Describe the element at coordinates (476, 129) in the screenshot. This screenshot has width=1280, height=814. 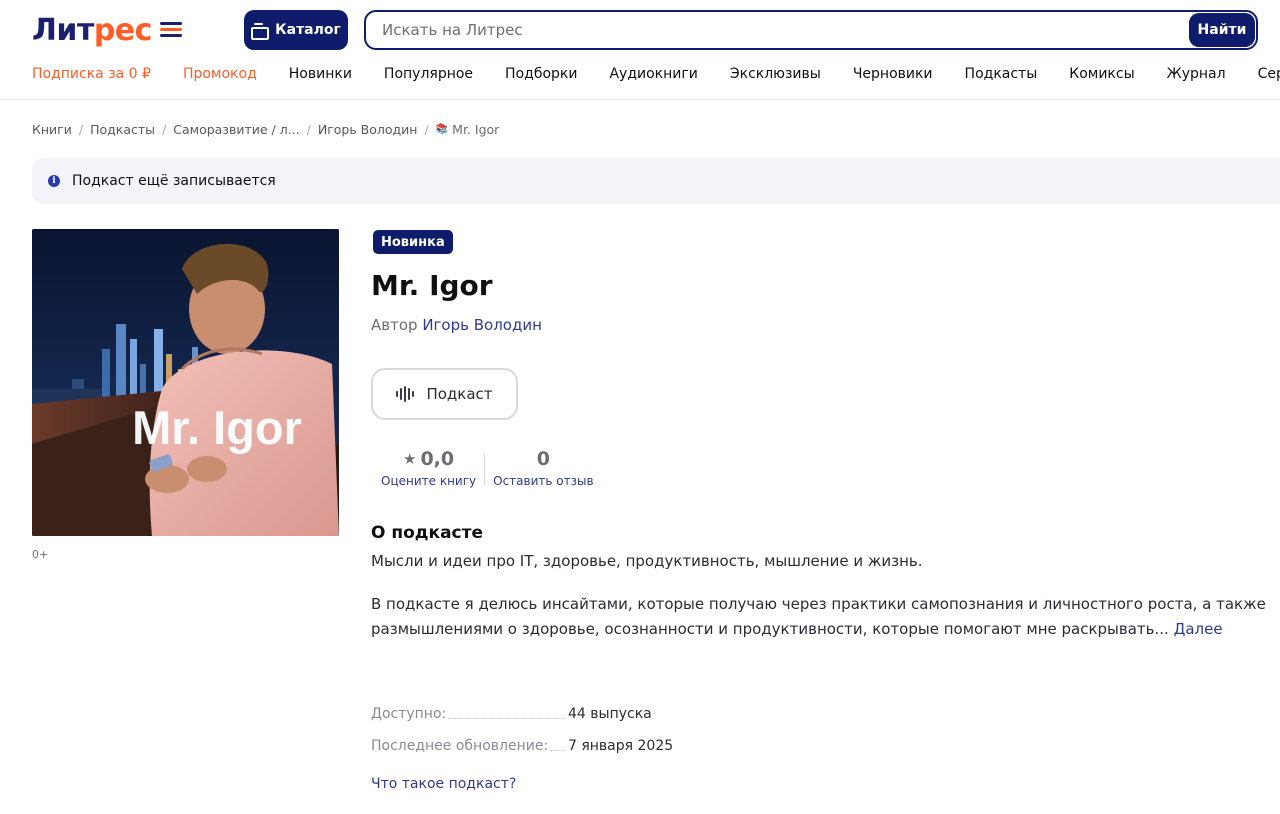
I see `breadcrumb-current: Mr. Igor` at that location.